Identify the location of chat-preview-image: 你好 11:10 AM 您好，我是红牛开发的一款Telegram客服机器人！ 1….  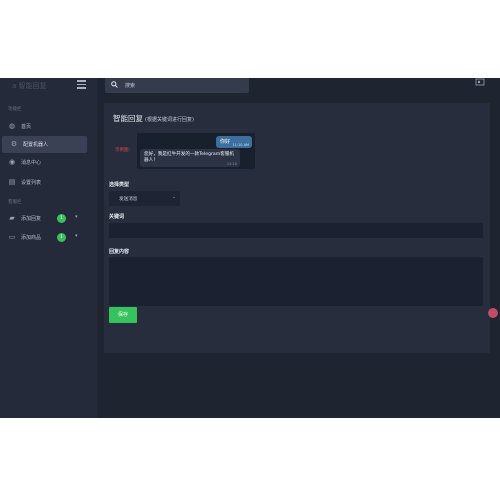
(196, 151).